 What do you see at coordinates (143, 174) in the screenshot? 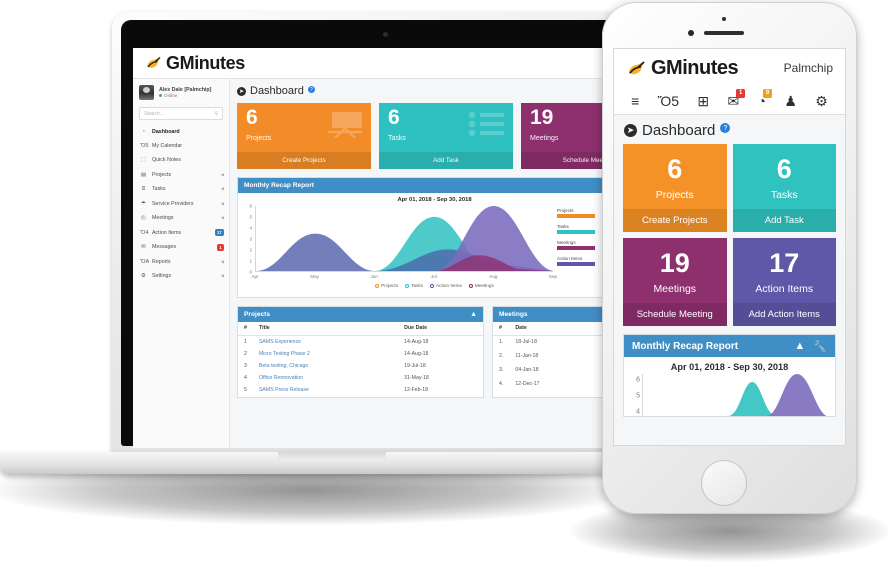
I see `grid-icon: ▤` at bounding box center [143, 174].